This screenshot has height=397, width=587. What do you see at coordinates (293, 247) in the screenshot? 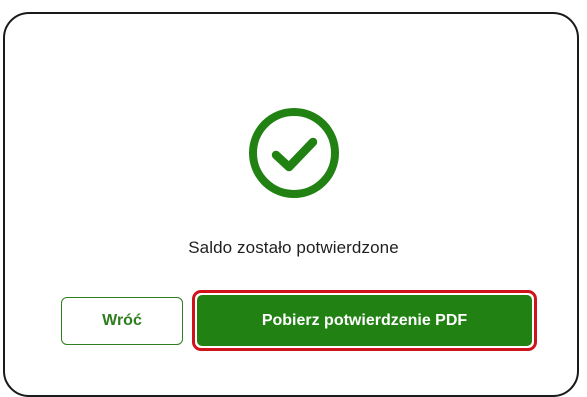
I see `confirmation-message: Saldo zostało potwierdzone` at bounding box center [293, 247].